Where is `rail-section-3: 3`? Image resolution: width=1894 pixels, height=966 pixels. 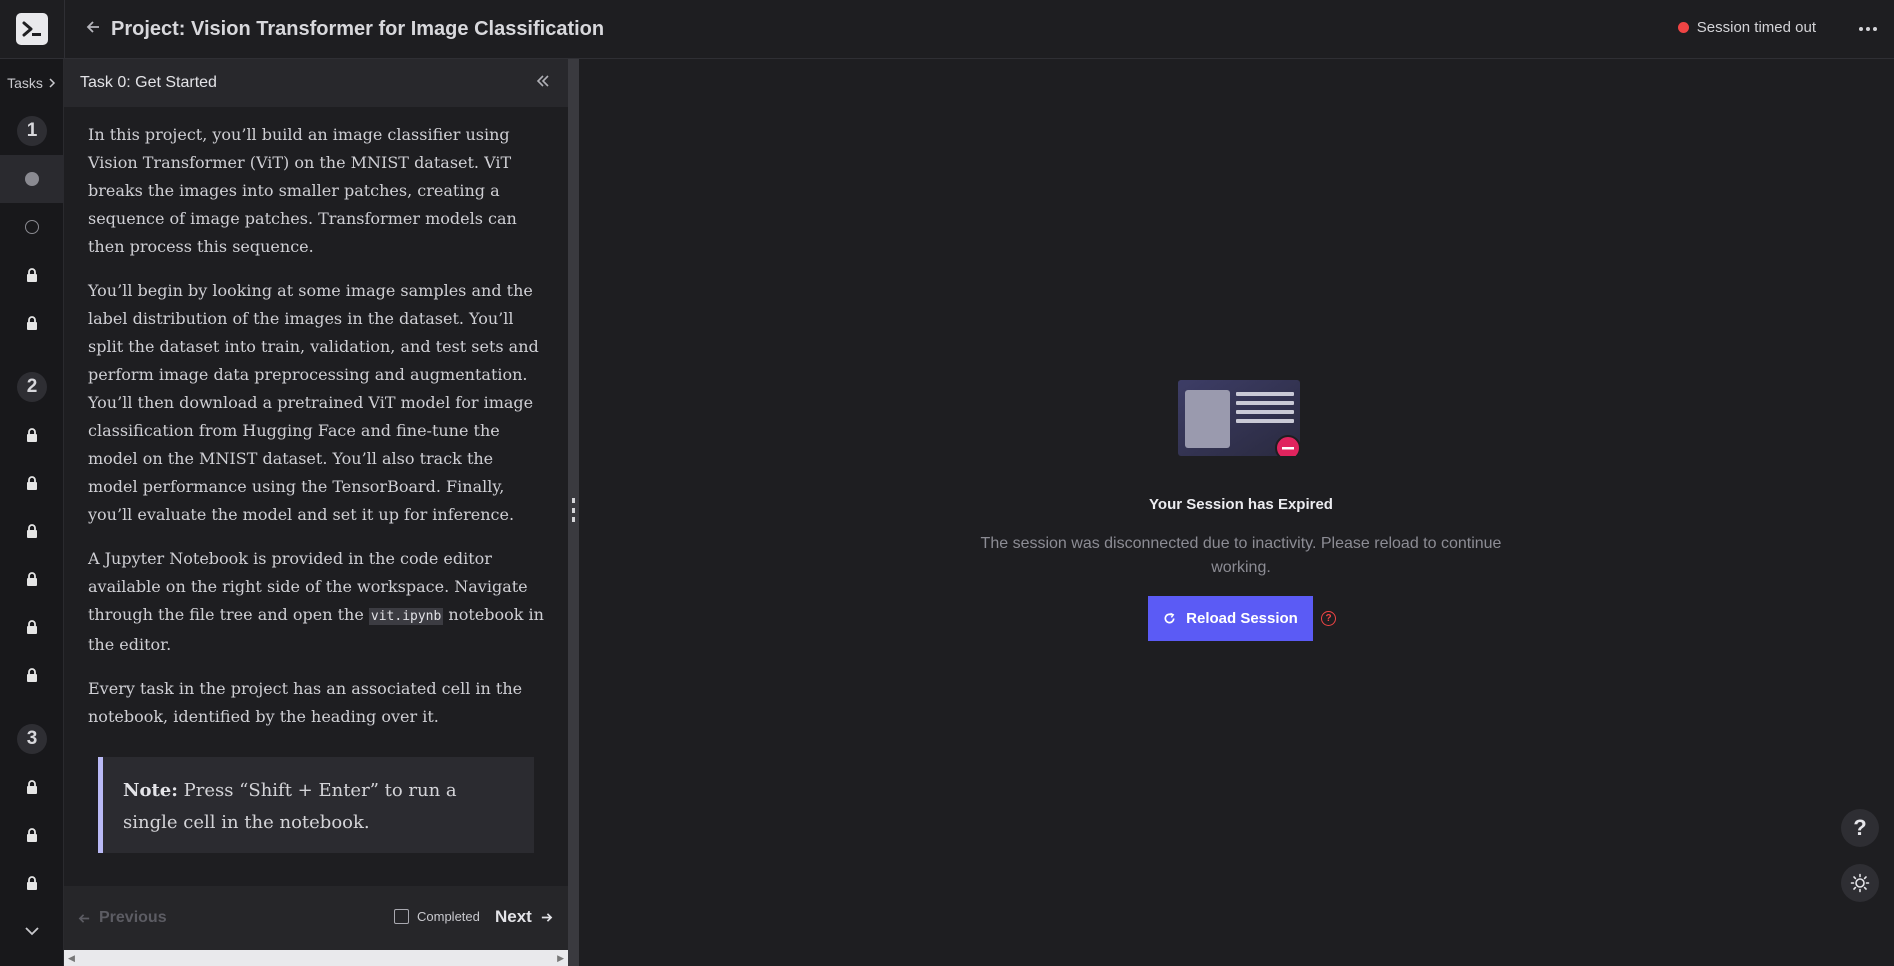 rail-section-3: 3 is located at coordinates (32, 739).